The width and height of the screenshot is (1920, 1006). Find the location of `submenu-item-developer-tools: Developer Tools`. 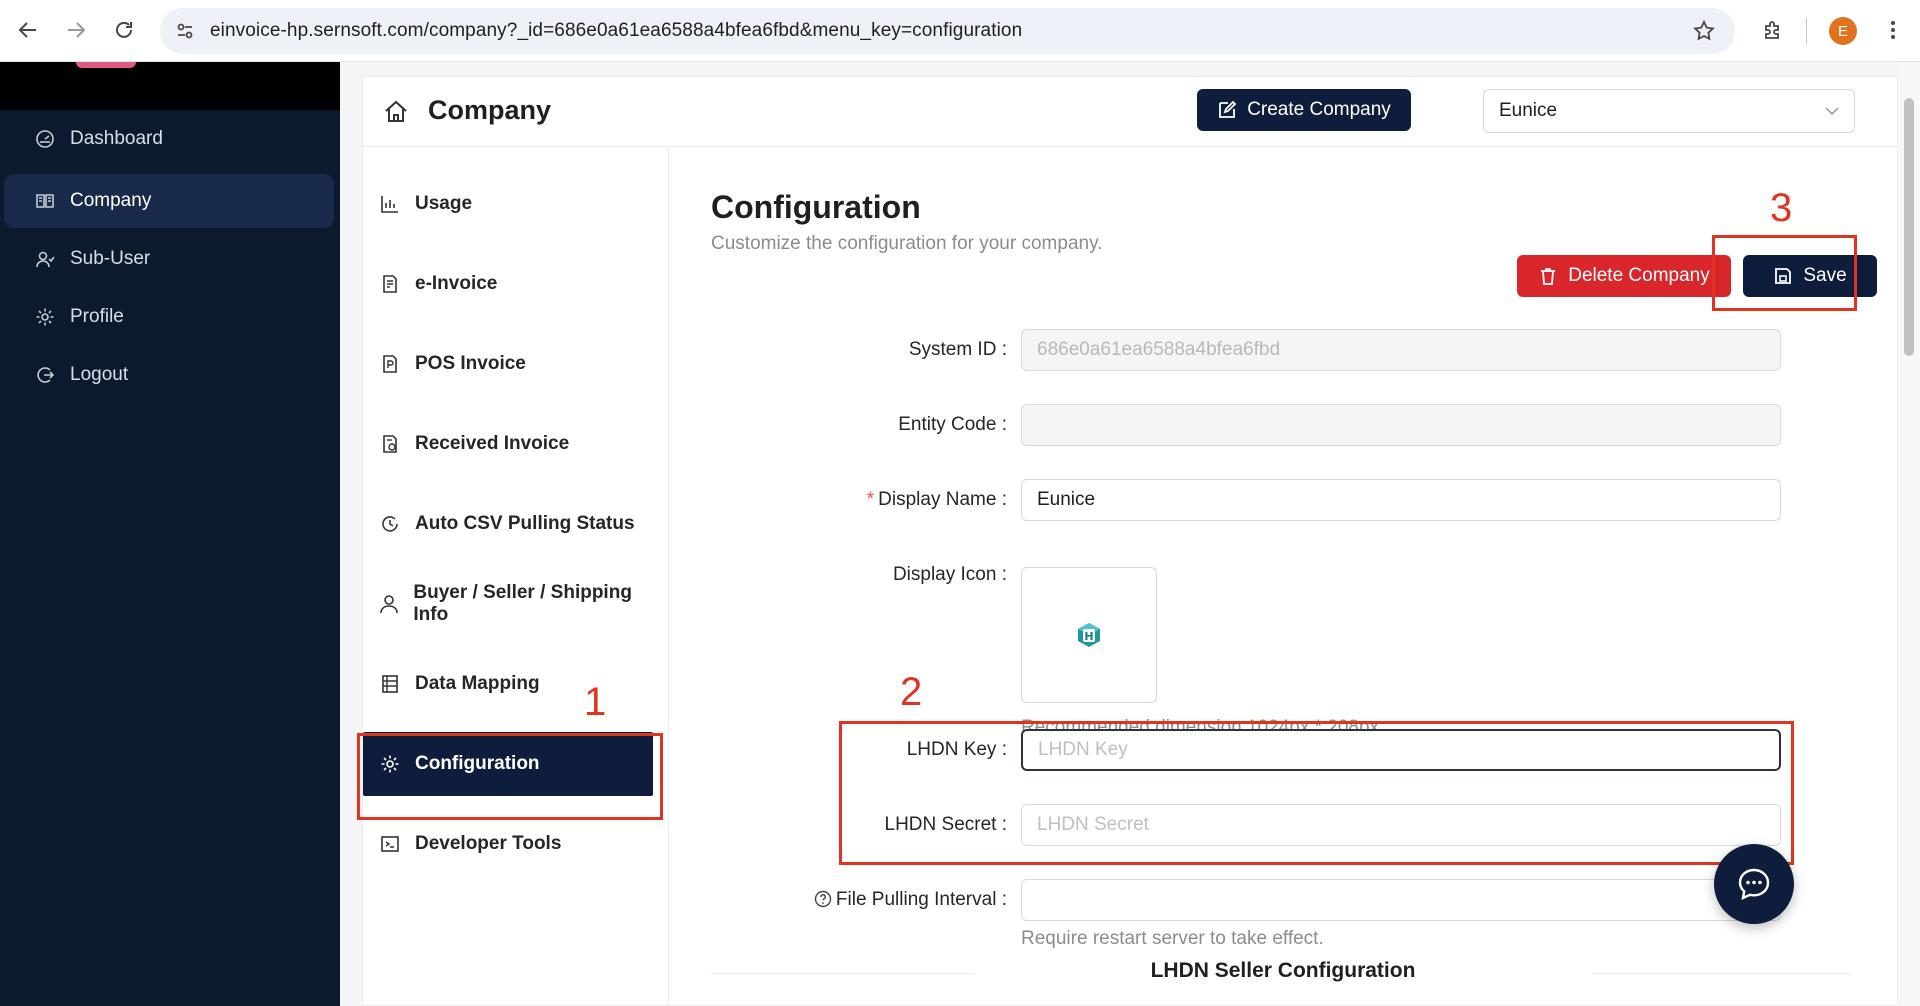

submenu-item-developer-tools: Developer Tools is located at coordinates (508, 844).